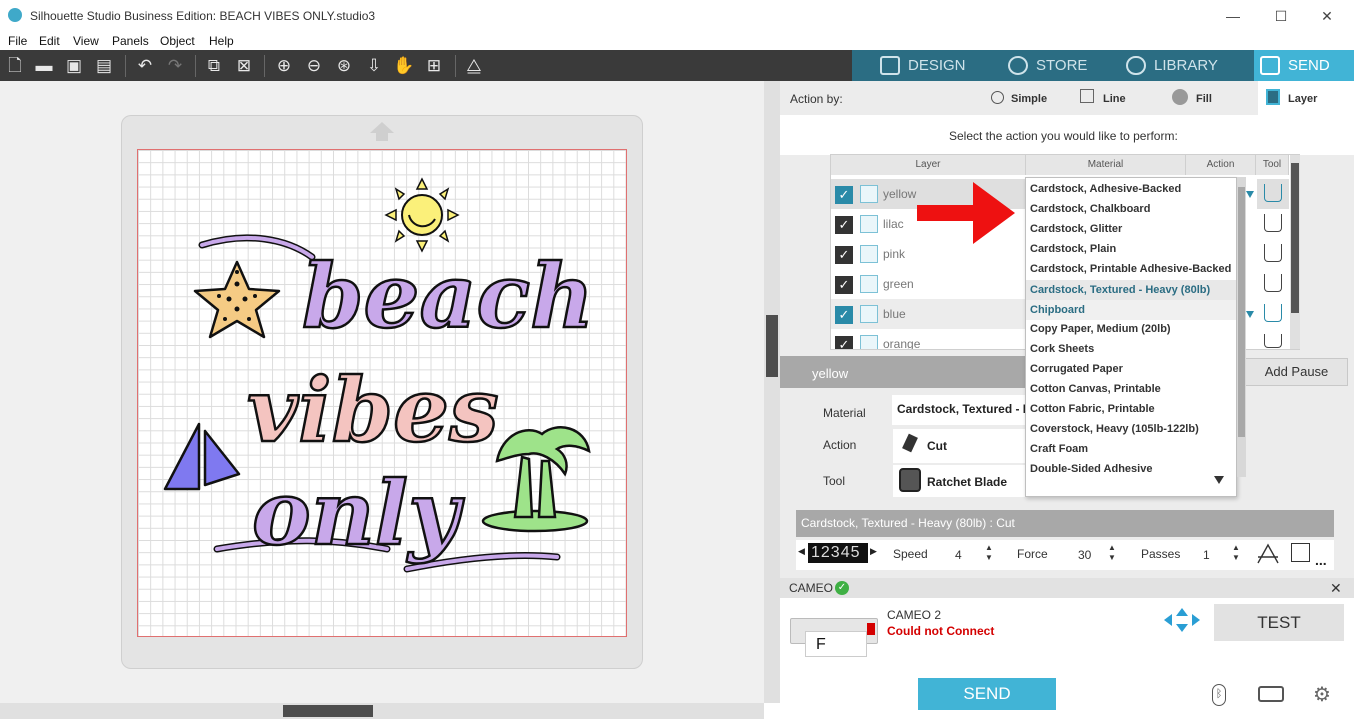 This screenshot has width=1354, height=725. Describe the element at coordinates (928, 65) in the screenshot. I see `tab-design: DESIGN` at that location.